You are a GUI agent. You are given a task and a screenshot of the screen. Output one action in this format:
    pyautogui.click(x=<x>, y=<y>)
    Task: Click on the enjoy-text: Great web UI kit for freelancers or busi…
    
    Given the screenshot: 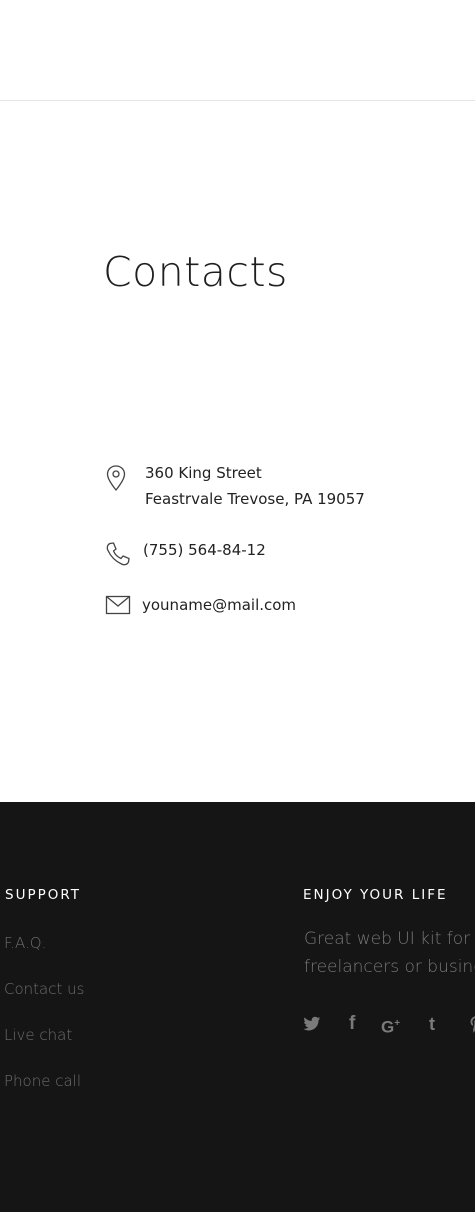 What is the action you would take?
    pyautogui.click(x=389, y=953)
    